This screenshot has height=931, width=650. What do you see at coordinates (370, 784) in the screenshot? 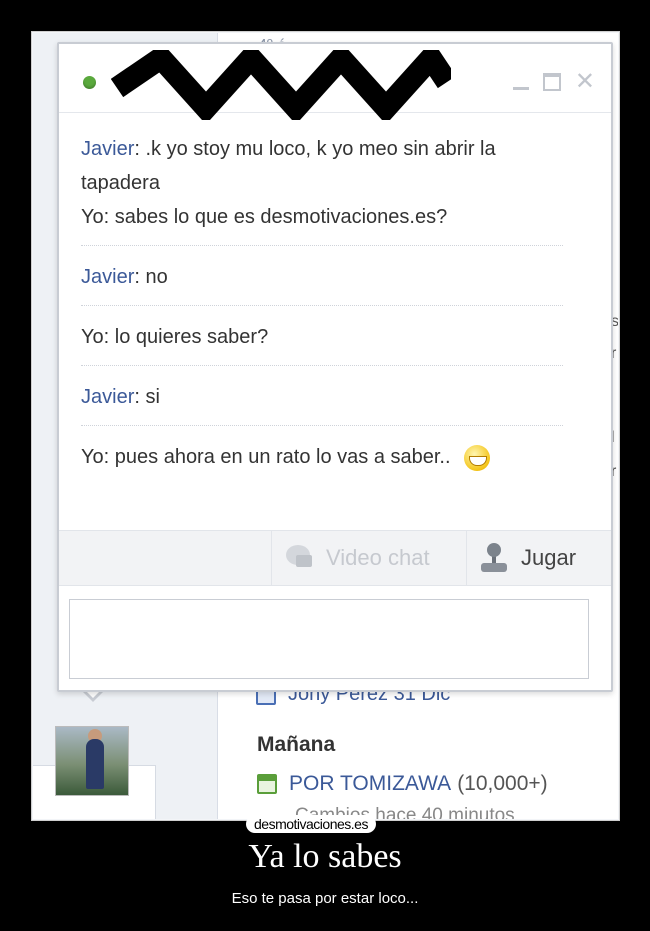
I see `event-link: POR TOMIZAWA` at bounding box center [370, 784].